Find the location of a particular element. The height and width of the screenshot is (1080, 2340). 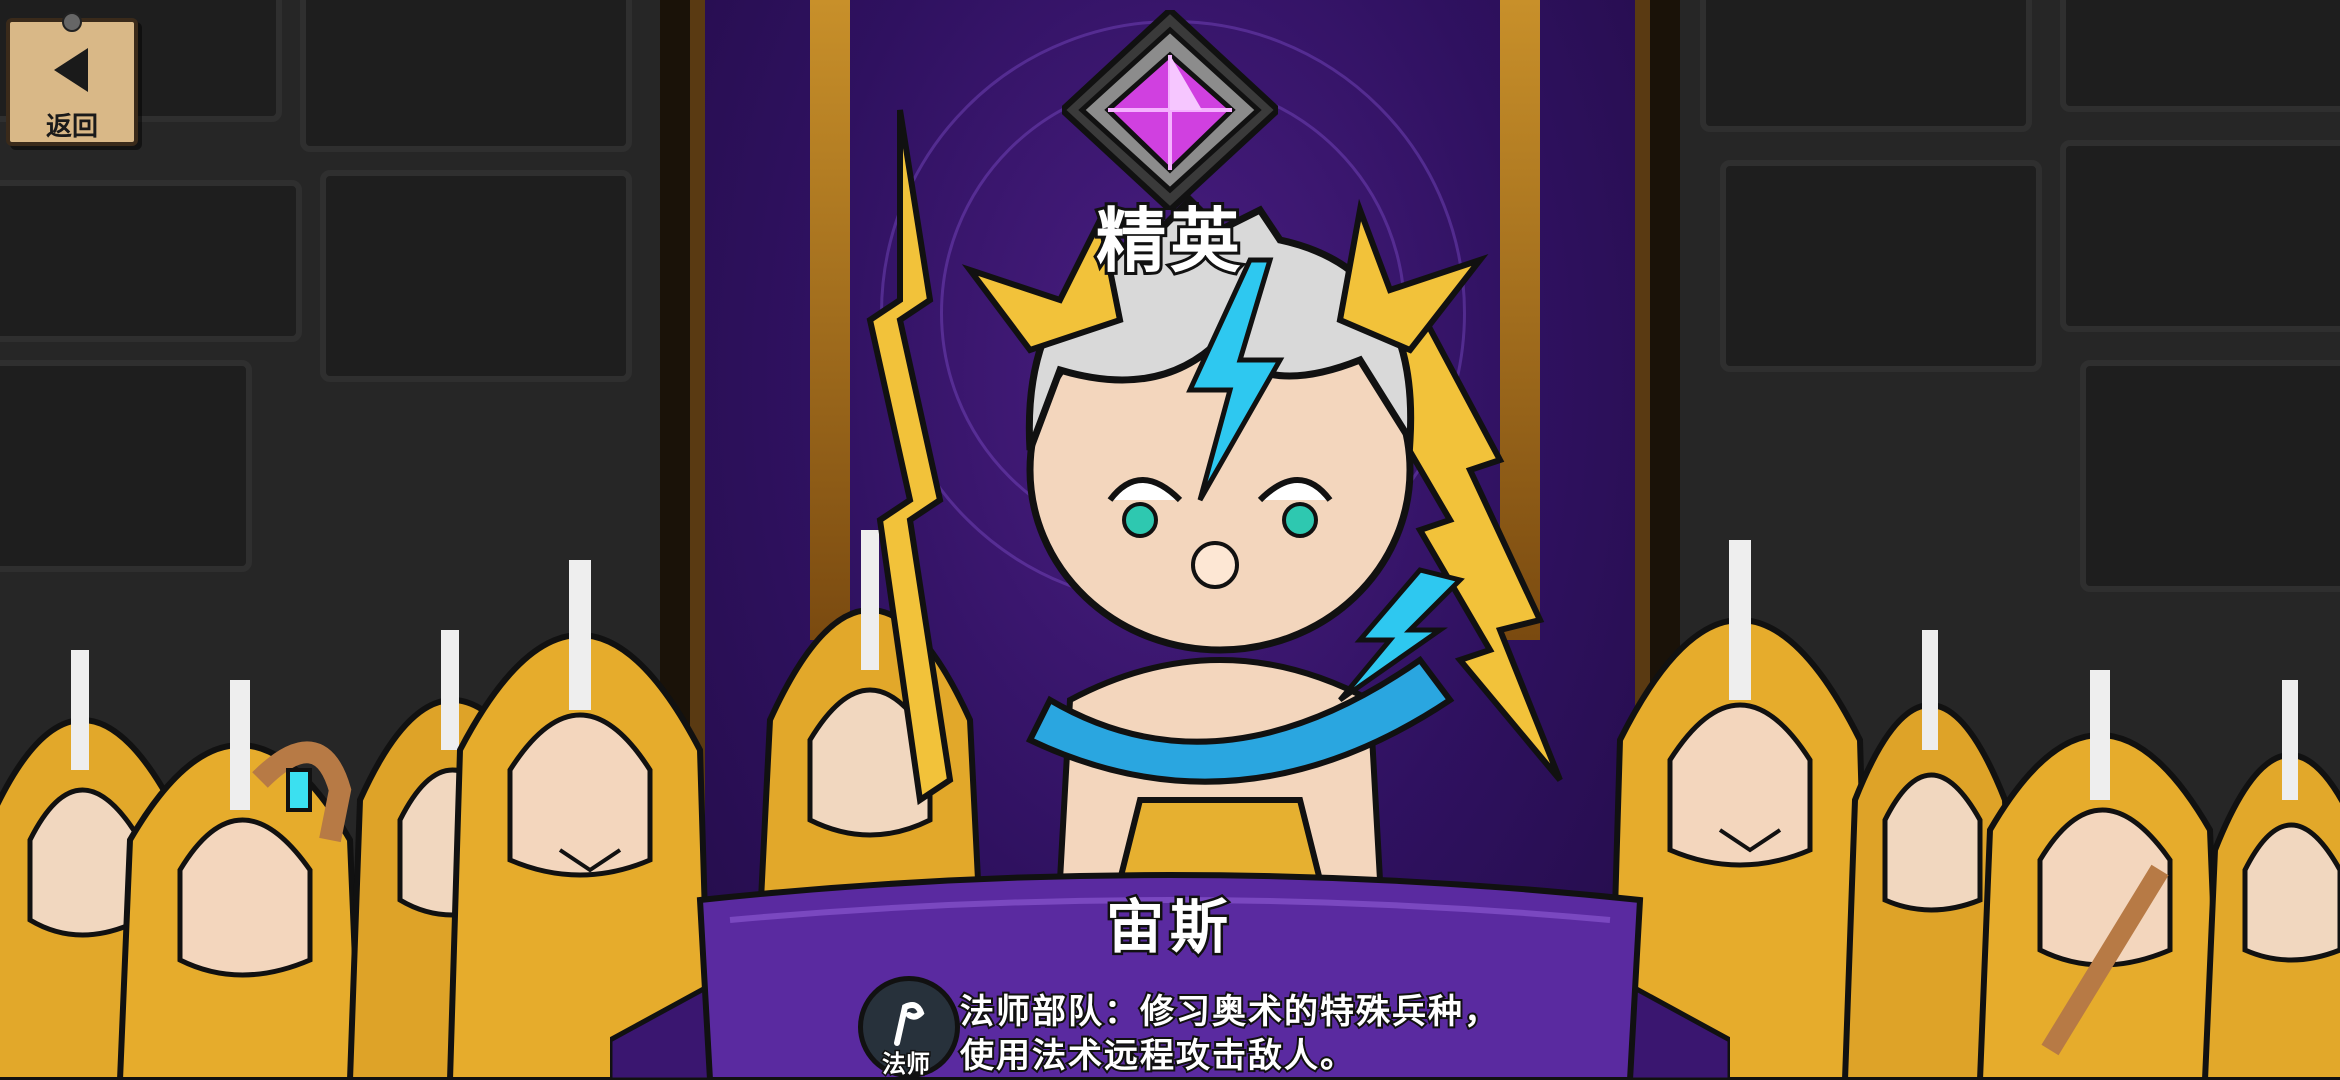

magic-staff-icon is located at coordinates (909, 1024).